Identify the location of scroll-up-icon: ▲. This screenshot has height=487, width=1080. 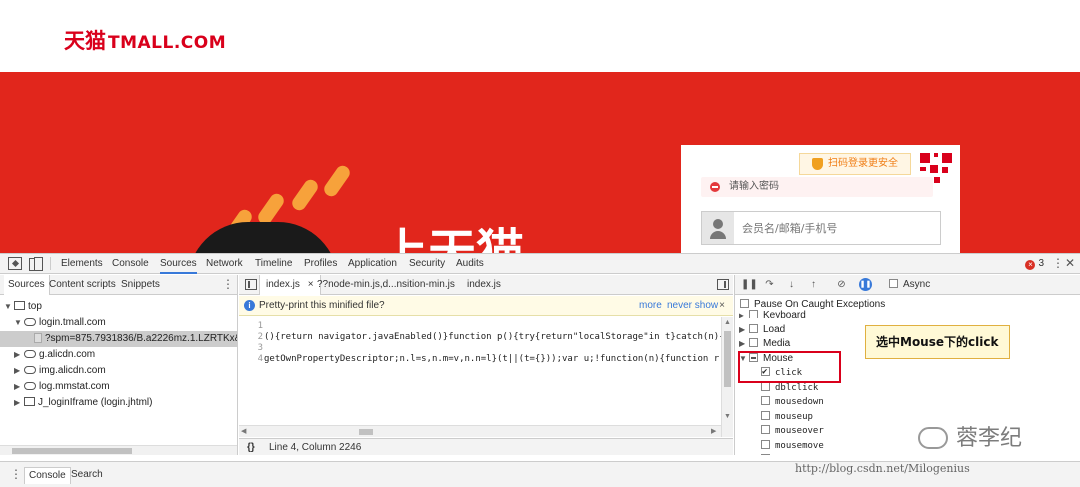
(727, 322).